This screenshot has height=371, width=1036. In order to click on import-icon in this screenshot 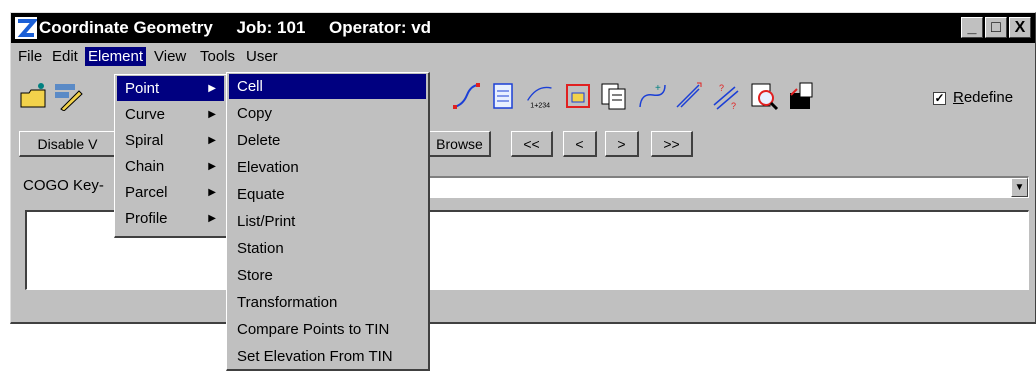, I will do `click(802, 96)`.